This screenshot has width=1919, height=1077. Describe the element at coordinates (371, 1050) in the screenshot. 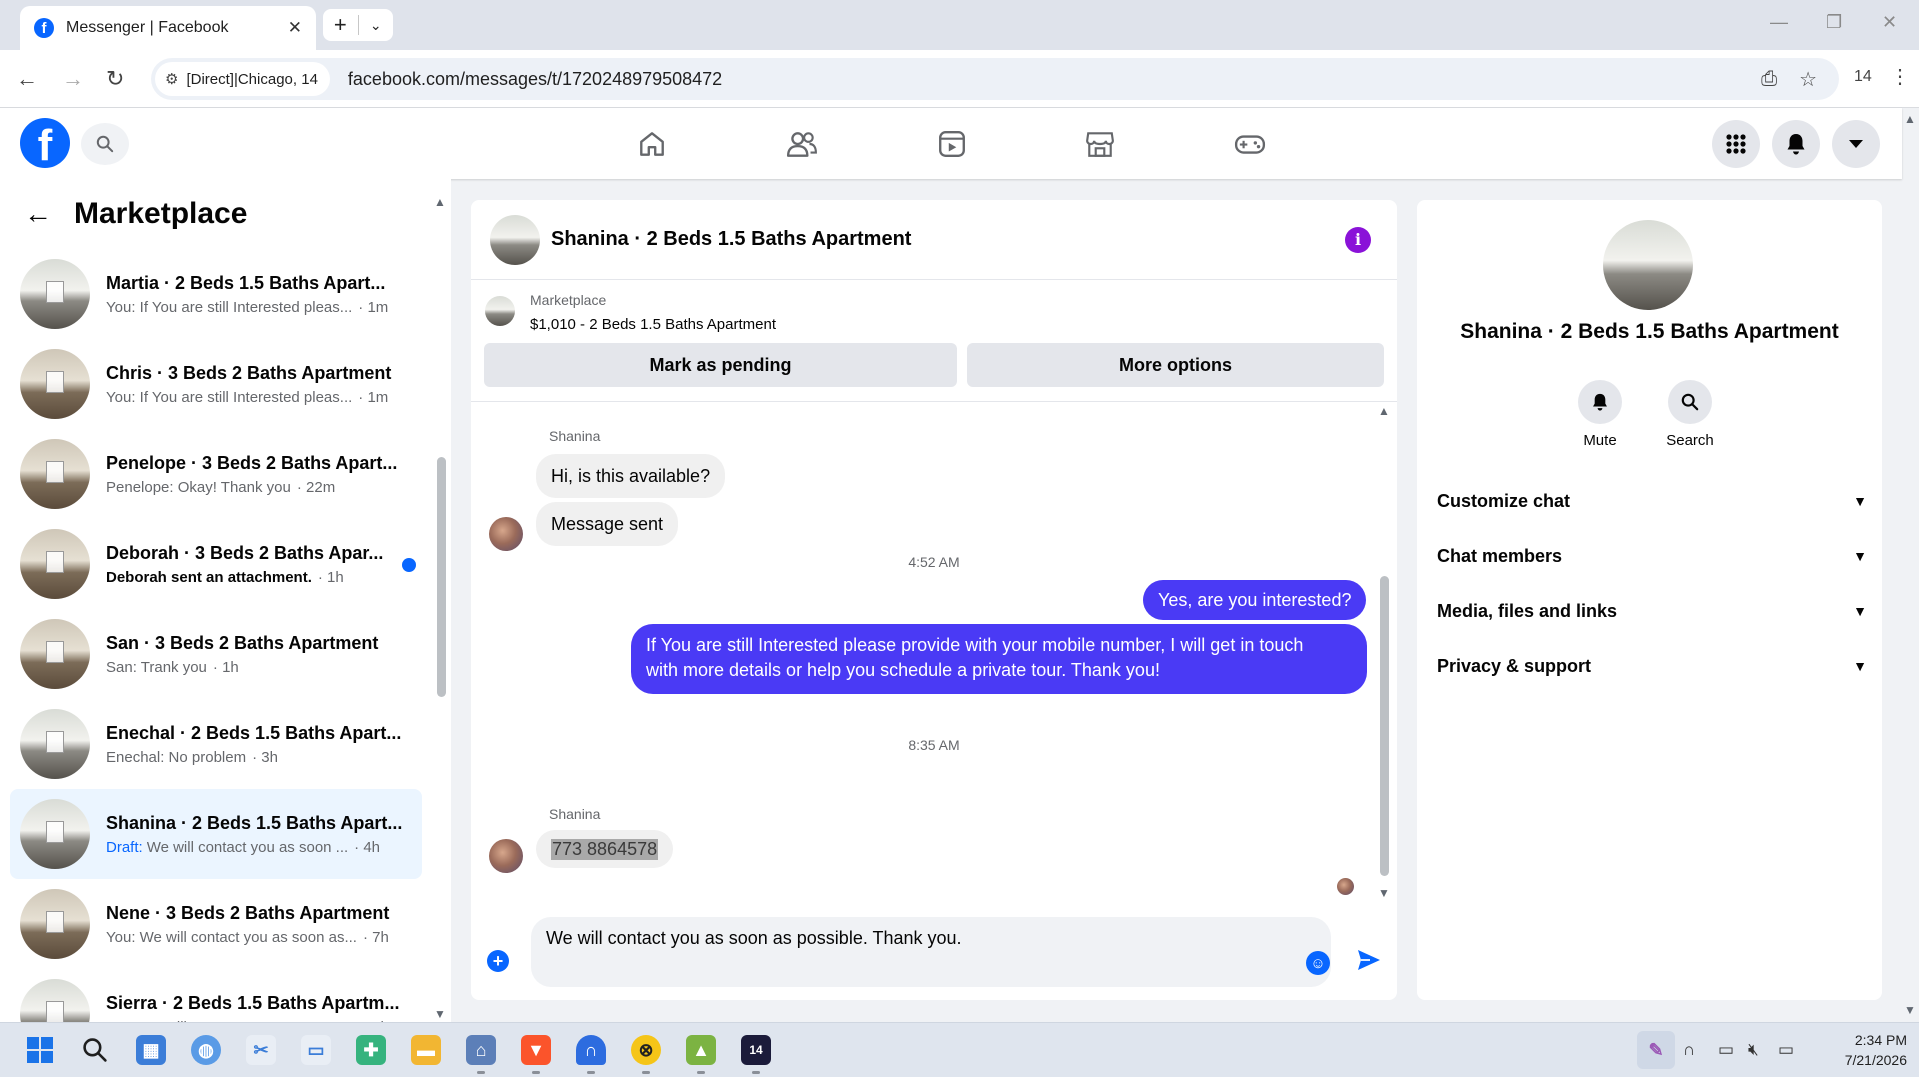

I see `apps-store-icon: ✚` at that location.